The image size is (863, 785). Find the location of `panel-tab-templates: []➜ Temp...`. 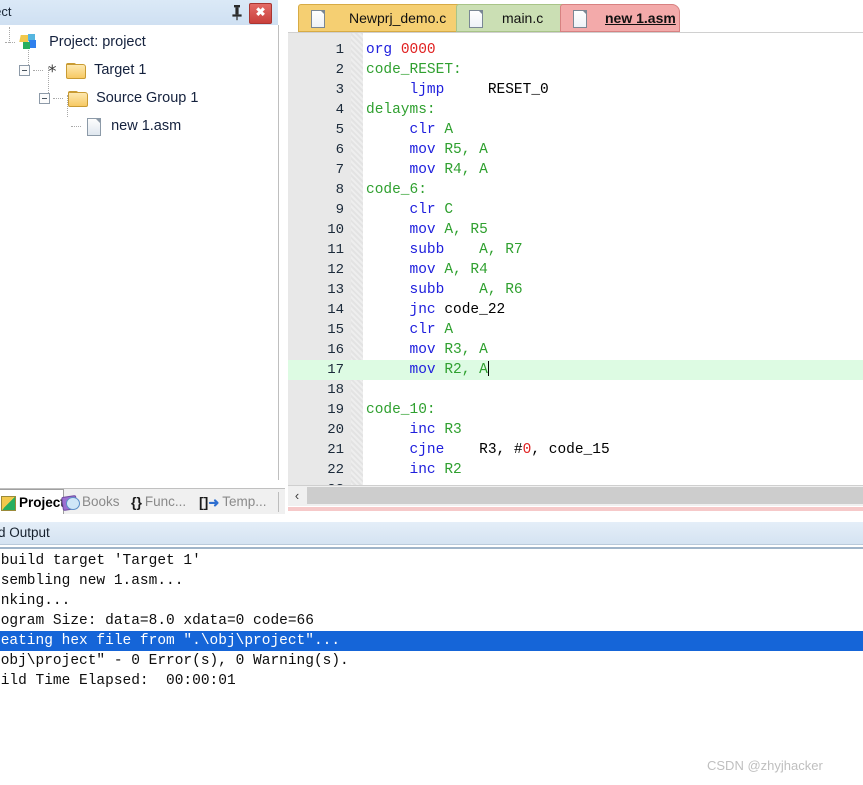

panel-tab-templates: []➜ Temp... is located at coordinates (233, 502).